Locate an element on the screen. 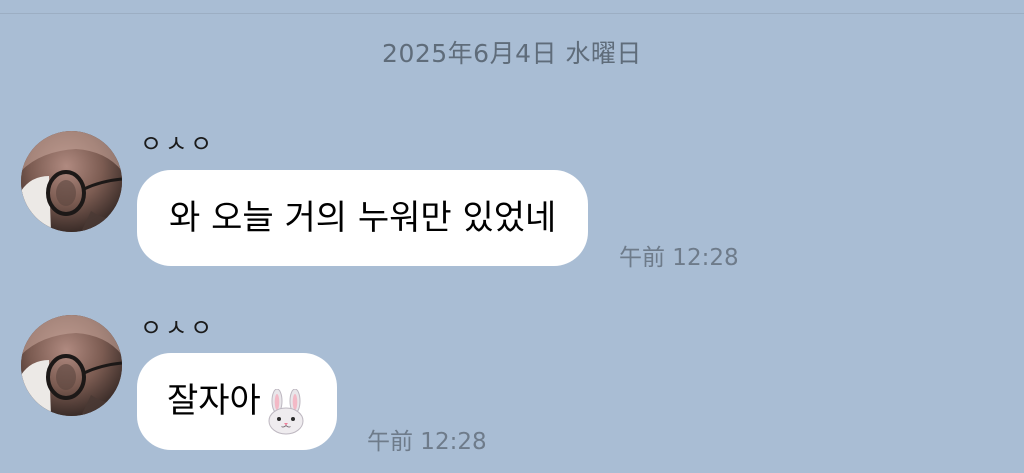 This screenshot has width=1024, height=473. message-bubble: 잘자아 is located at coordinates (237, 401).